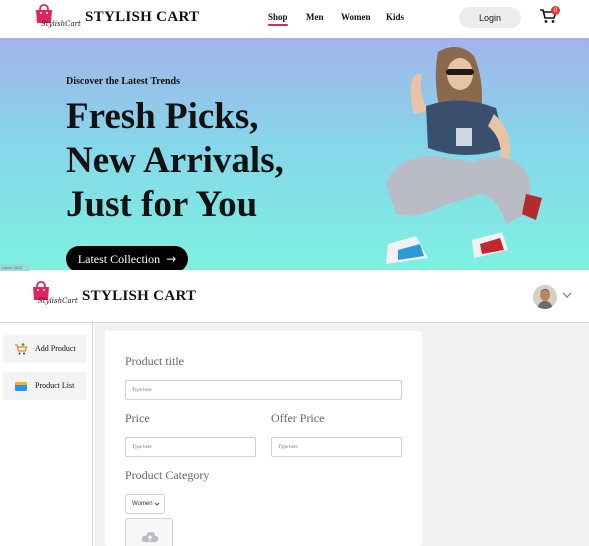  What do you see at coordinates (298, 418) in the screenshot?
I see `offer-price-label: Offer Price` at bounding box center [298, 418].